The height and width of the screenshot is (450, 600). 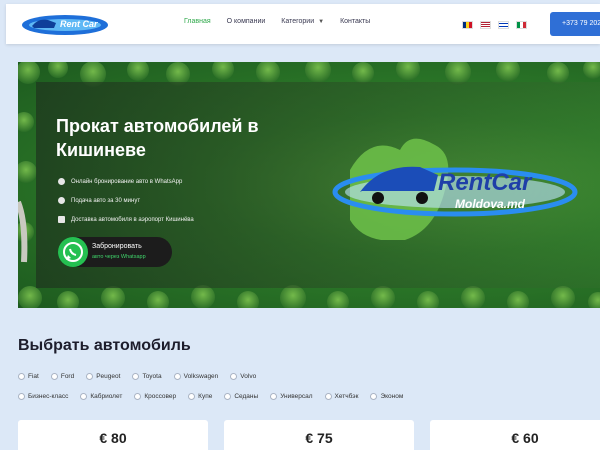 What do you see at coordinates (61, 219) in the screenshot?
I see `pin-icon` at bounding box center [61, 219].